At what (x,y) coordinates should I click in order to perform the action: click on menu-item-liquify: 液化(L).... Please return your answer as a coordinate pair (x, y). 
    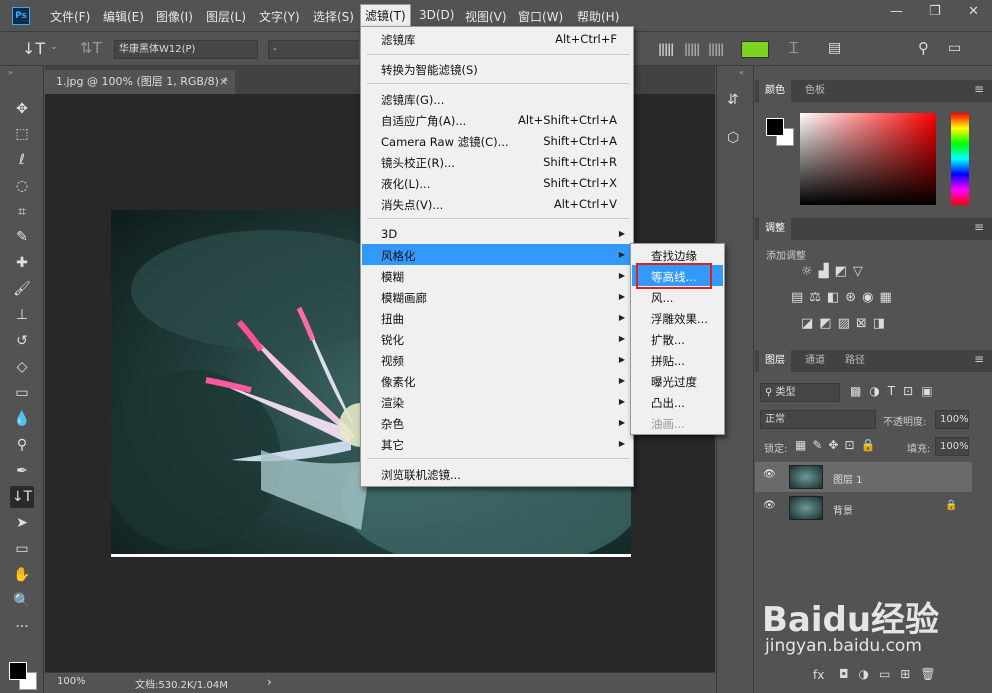
    Looking at the image, I should click on (405, 184).